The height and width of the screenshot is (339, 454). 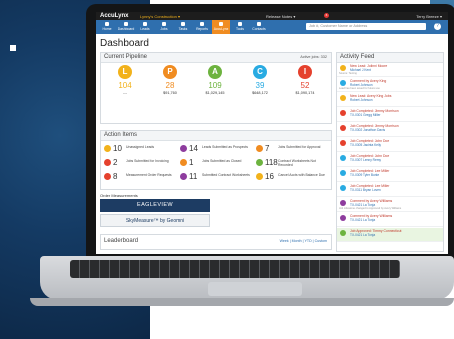 What do you see at coordinates (202, 24) in the screenshot?
I see `reports-icon` at bounding box center [202, 24].